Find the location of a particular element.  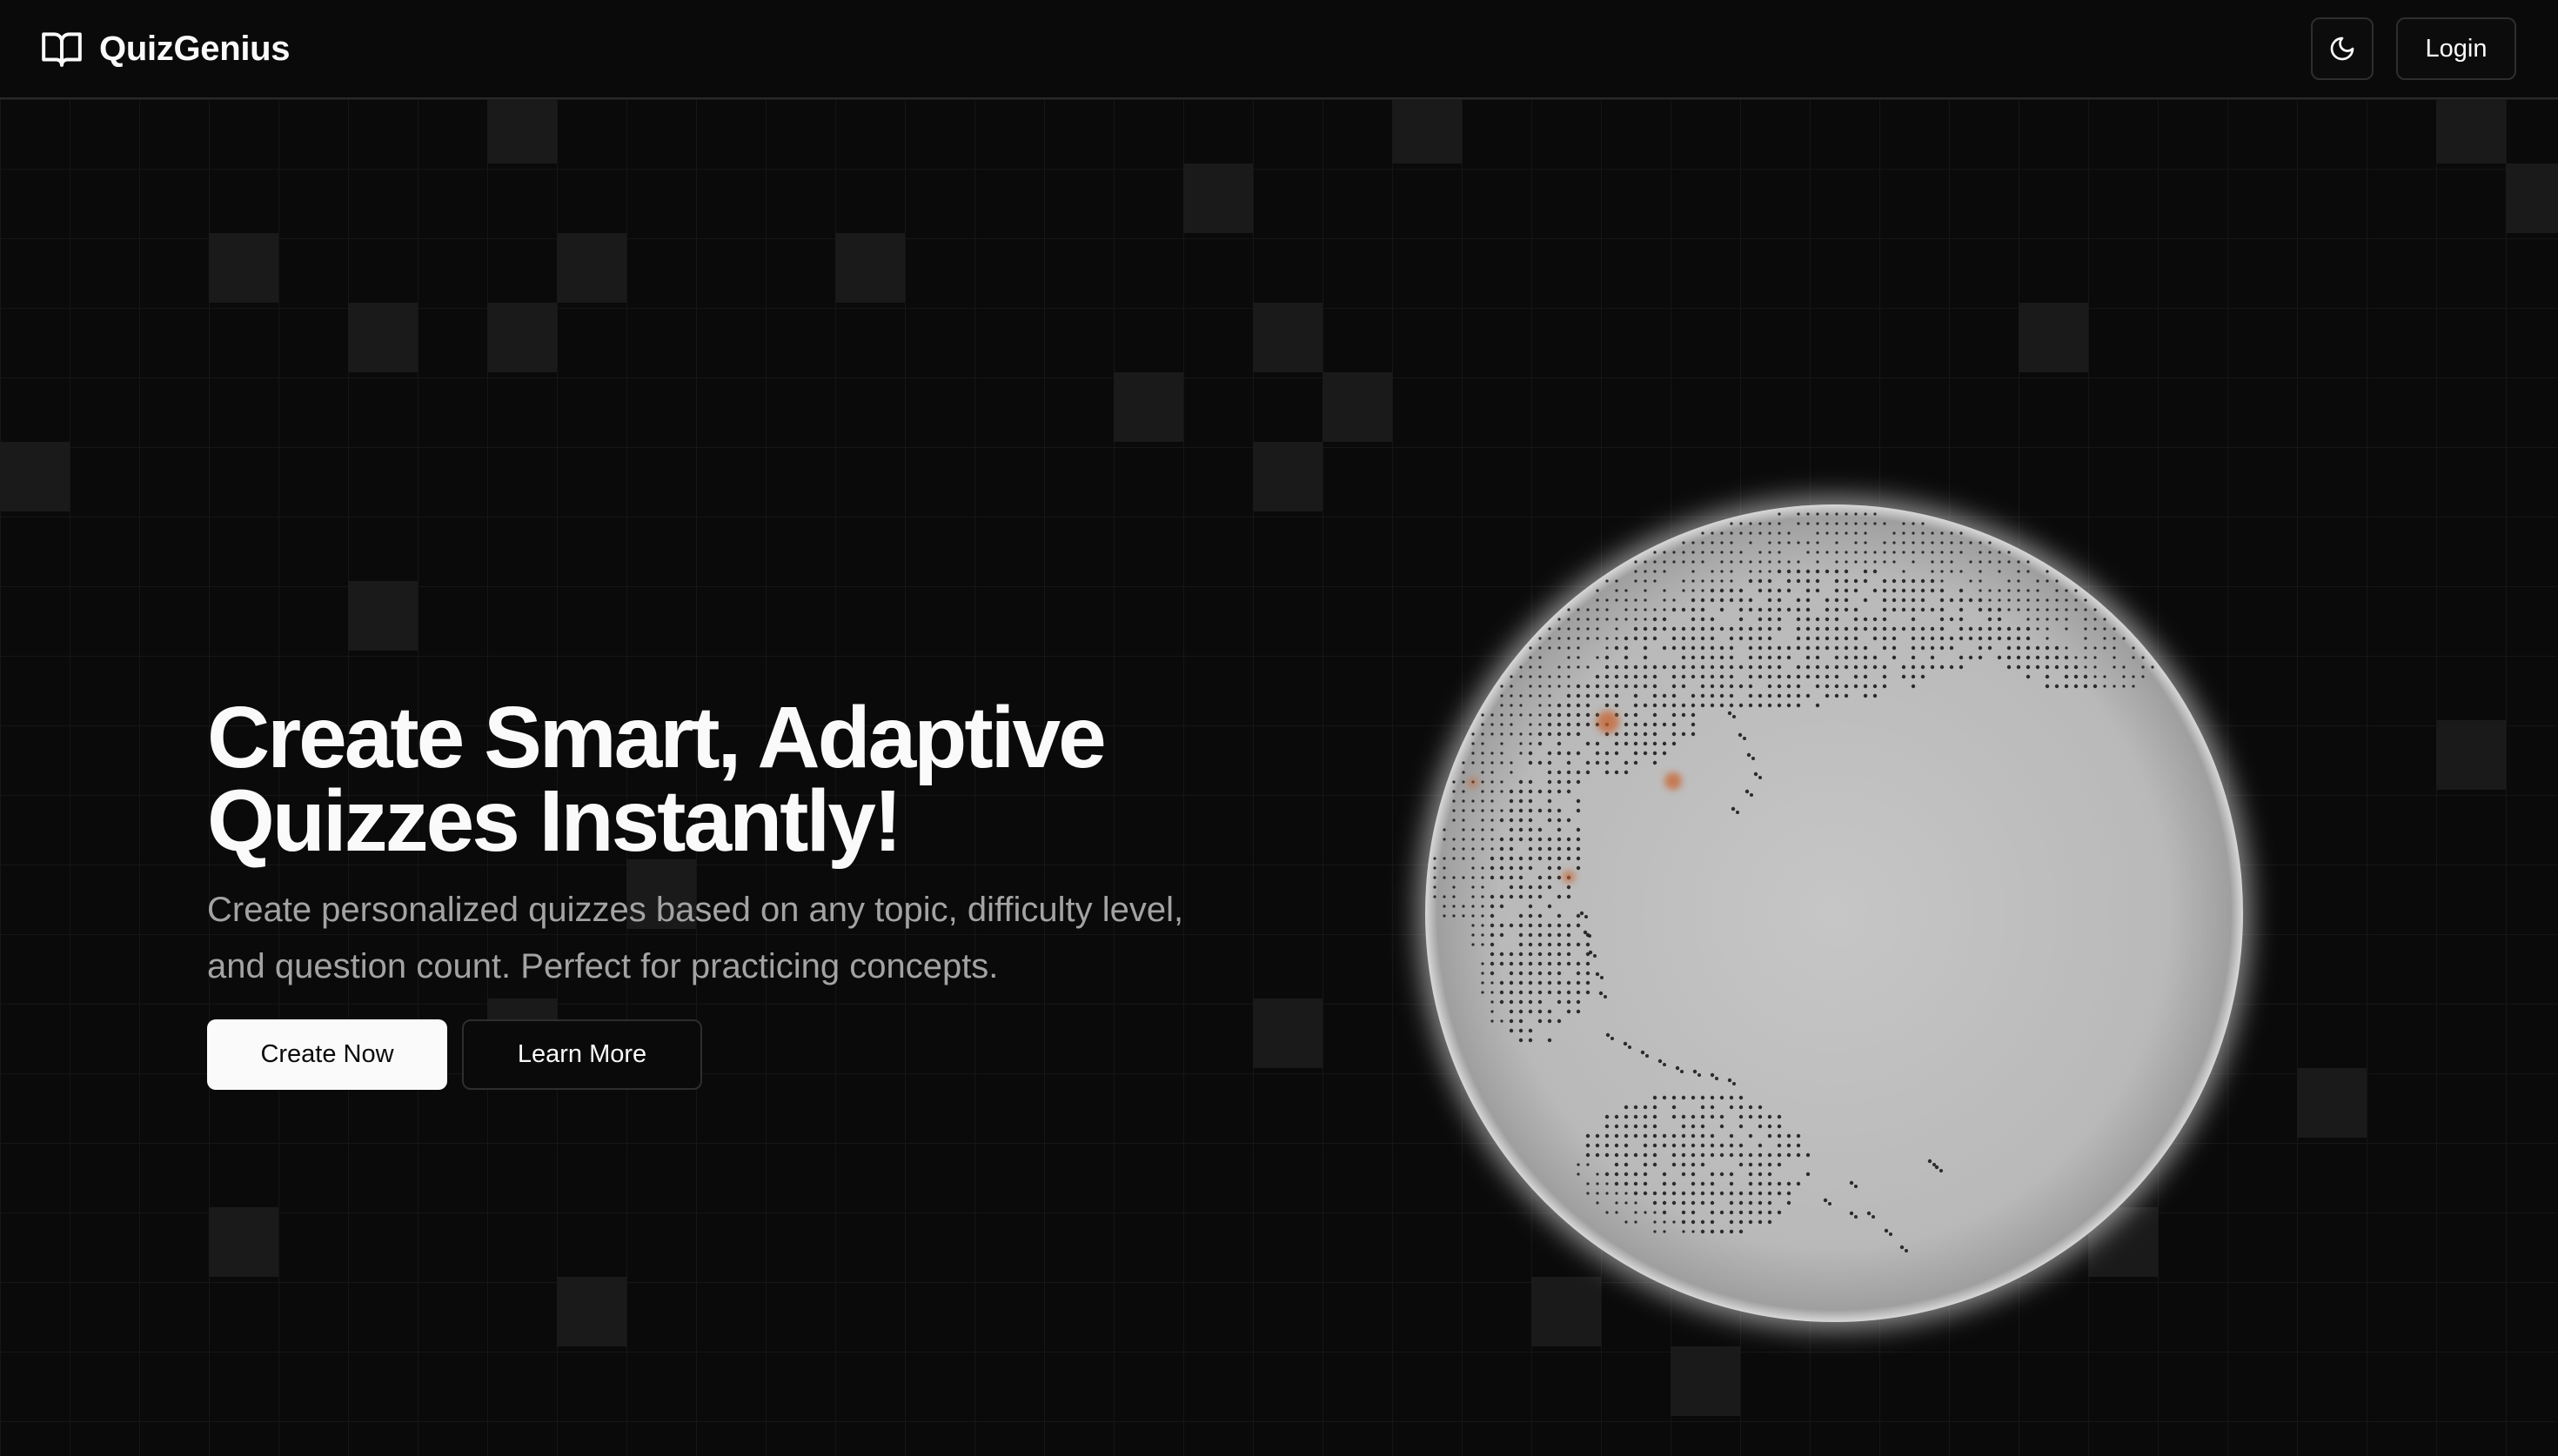

brand-name: QuizGenius is located at coordinates (195, 48).